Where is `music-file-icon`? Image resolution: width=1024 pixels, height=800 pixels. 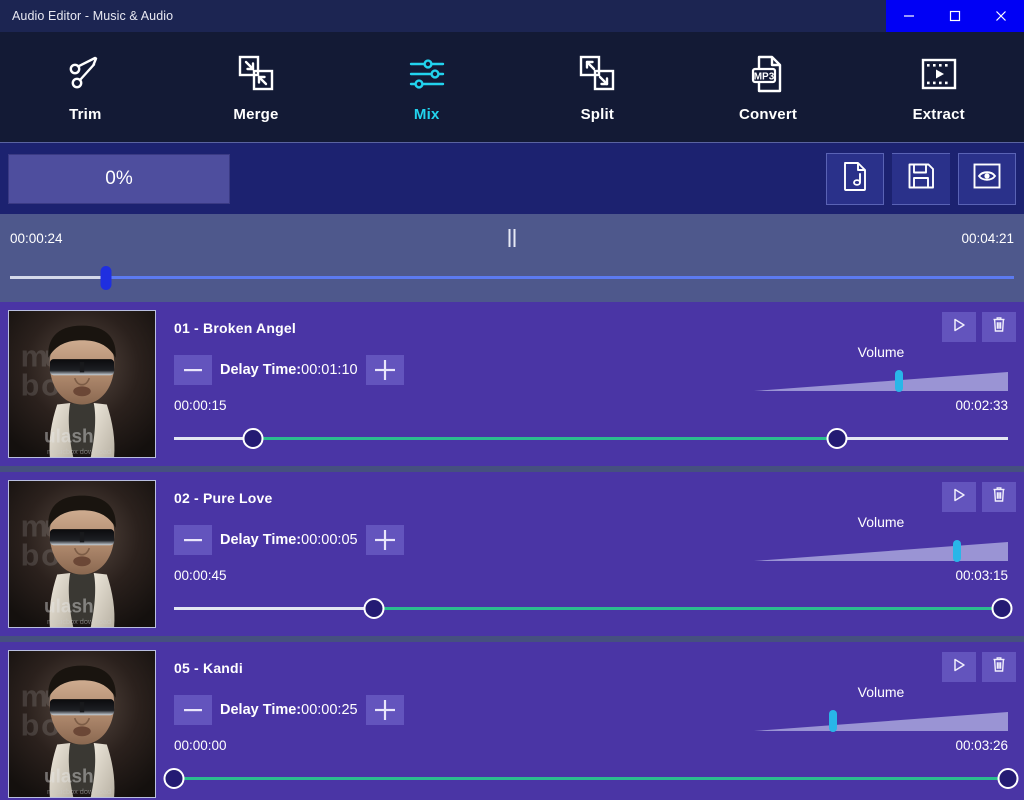
music-file-icon is located at coordinates (855, 178).